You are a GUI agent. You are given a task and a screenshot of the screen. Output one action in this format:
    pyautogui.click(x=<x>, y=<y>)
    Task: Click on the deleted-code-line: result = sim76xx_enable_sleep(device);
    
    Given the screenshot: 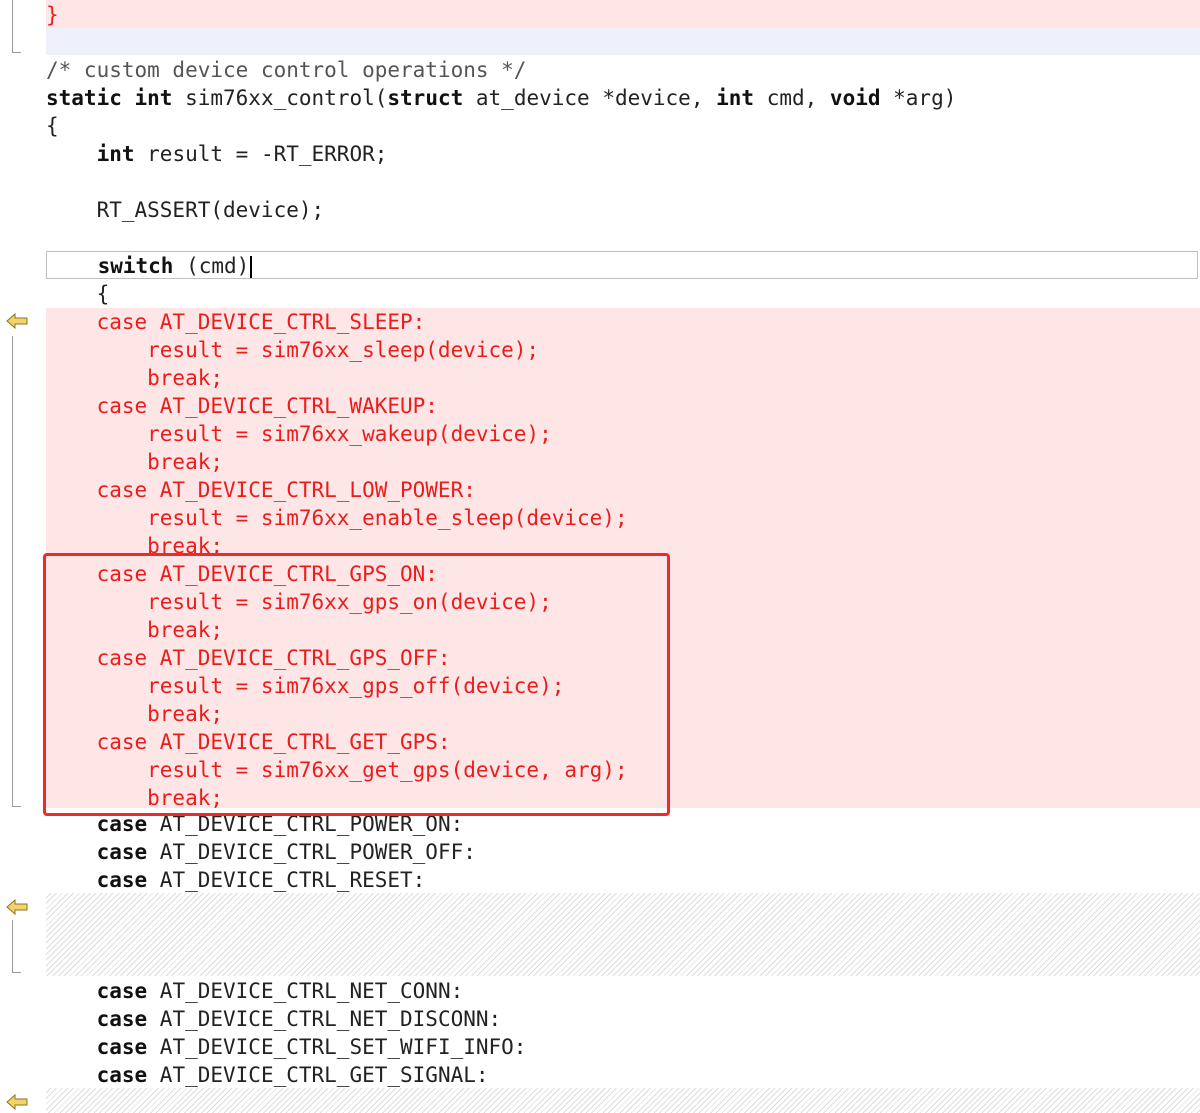 What is the action you would take?
    pyautogui.click(x=336, y=518)
    